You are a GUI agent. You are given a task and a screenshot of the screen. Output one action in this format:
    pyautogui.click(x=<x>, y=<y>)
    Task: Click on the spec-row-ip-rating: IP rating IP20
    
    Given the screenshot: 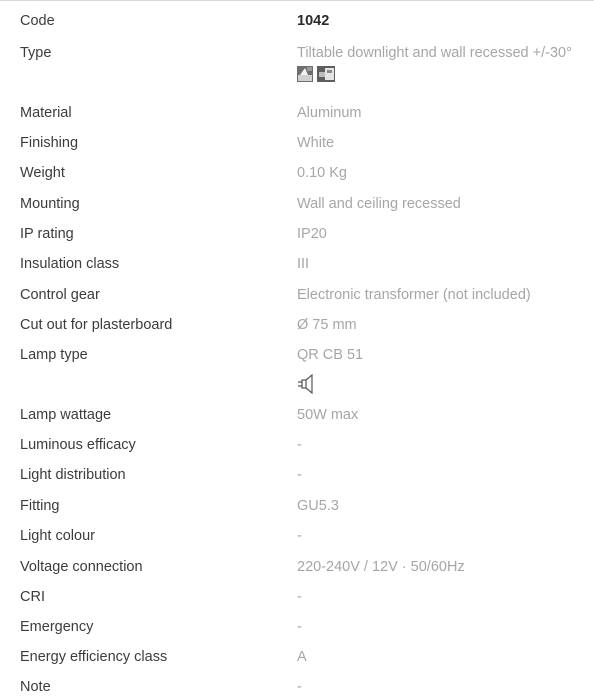 What is the action you would take?
    pyautogui.click(x=297, y=234)
    